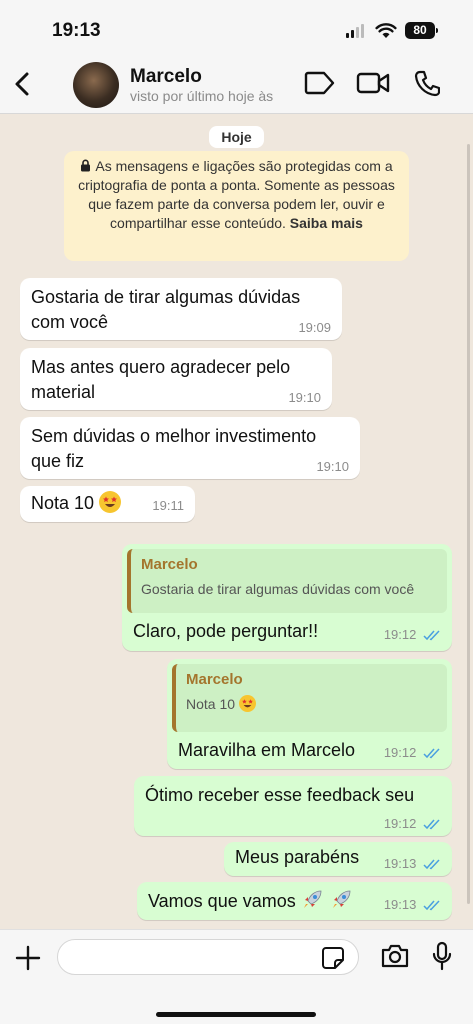 This screenshot has width=473, height=1024. I want to click on chevron-left-icon, so click(23, 84).